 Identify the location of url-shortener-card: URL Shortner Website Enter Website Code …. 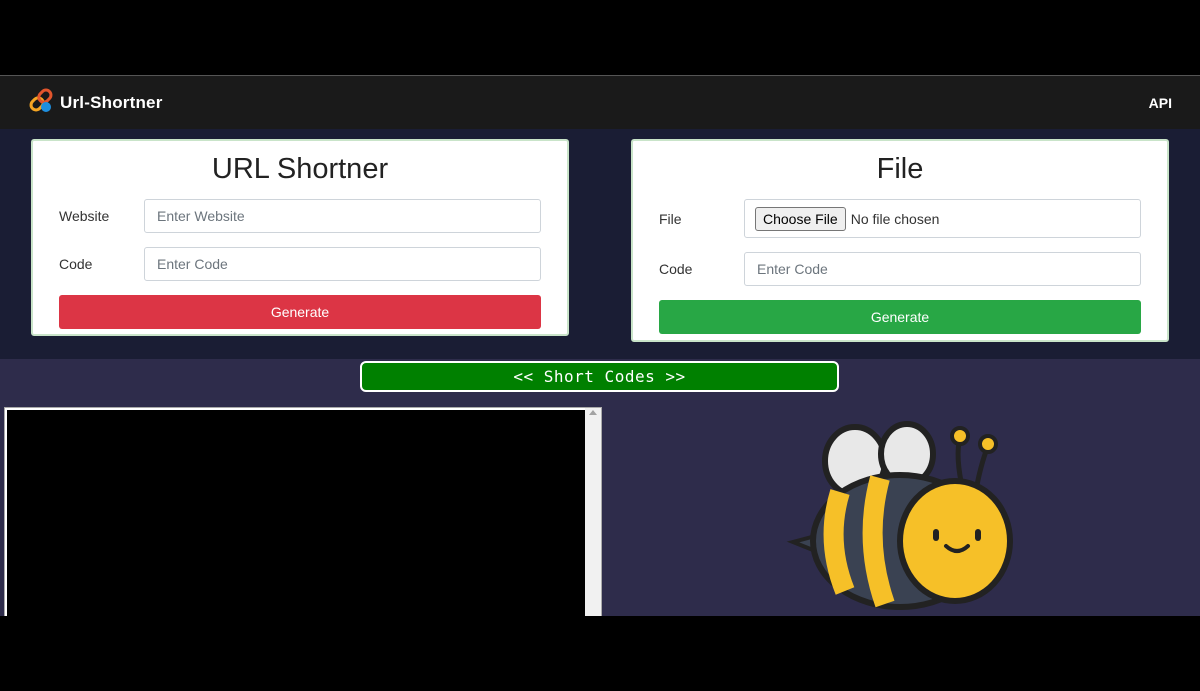
(300, 237).